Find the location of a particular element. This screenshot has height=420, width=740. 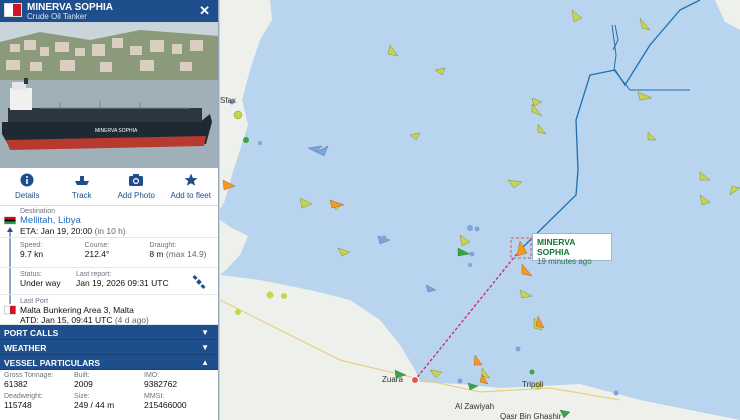

place-zuara: Zuara is located at coordinates (392, 379).